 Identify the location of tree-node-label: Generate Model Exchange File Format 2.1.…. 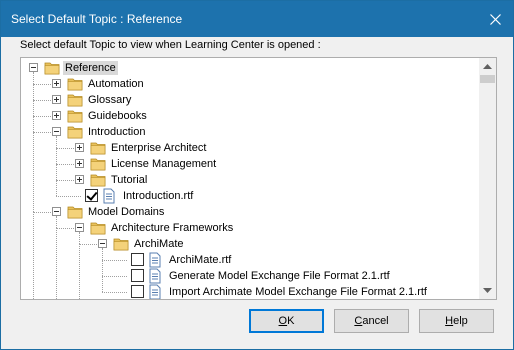
(279, 276).